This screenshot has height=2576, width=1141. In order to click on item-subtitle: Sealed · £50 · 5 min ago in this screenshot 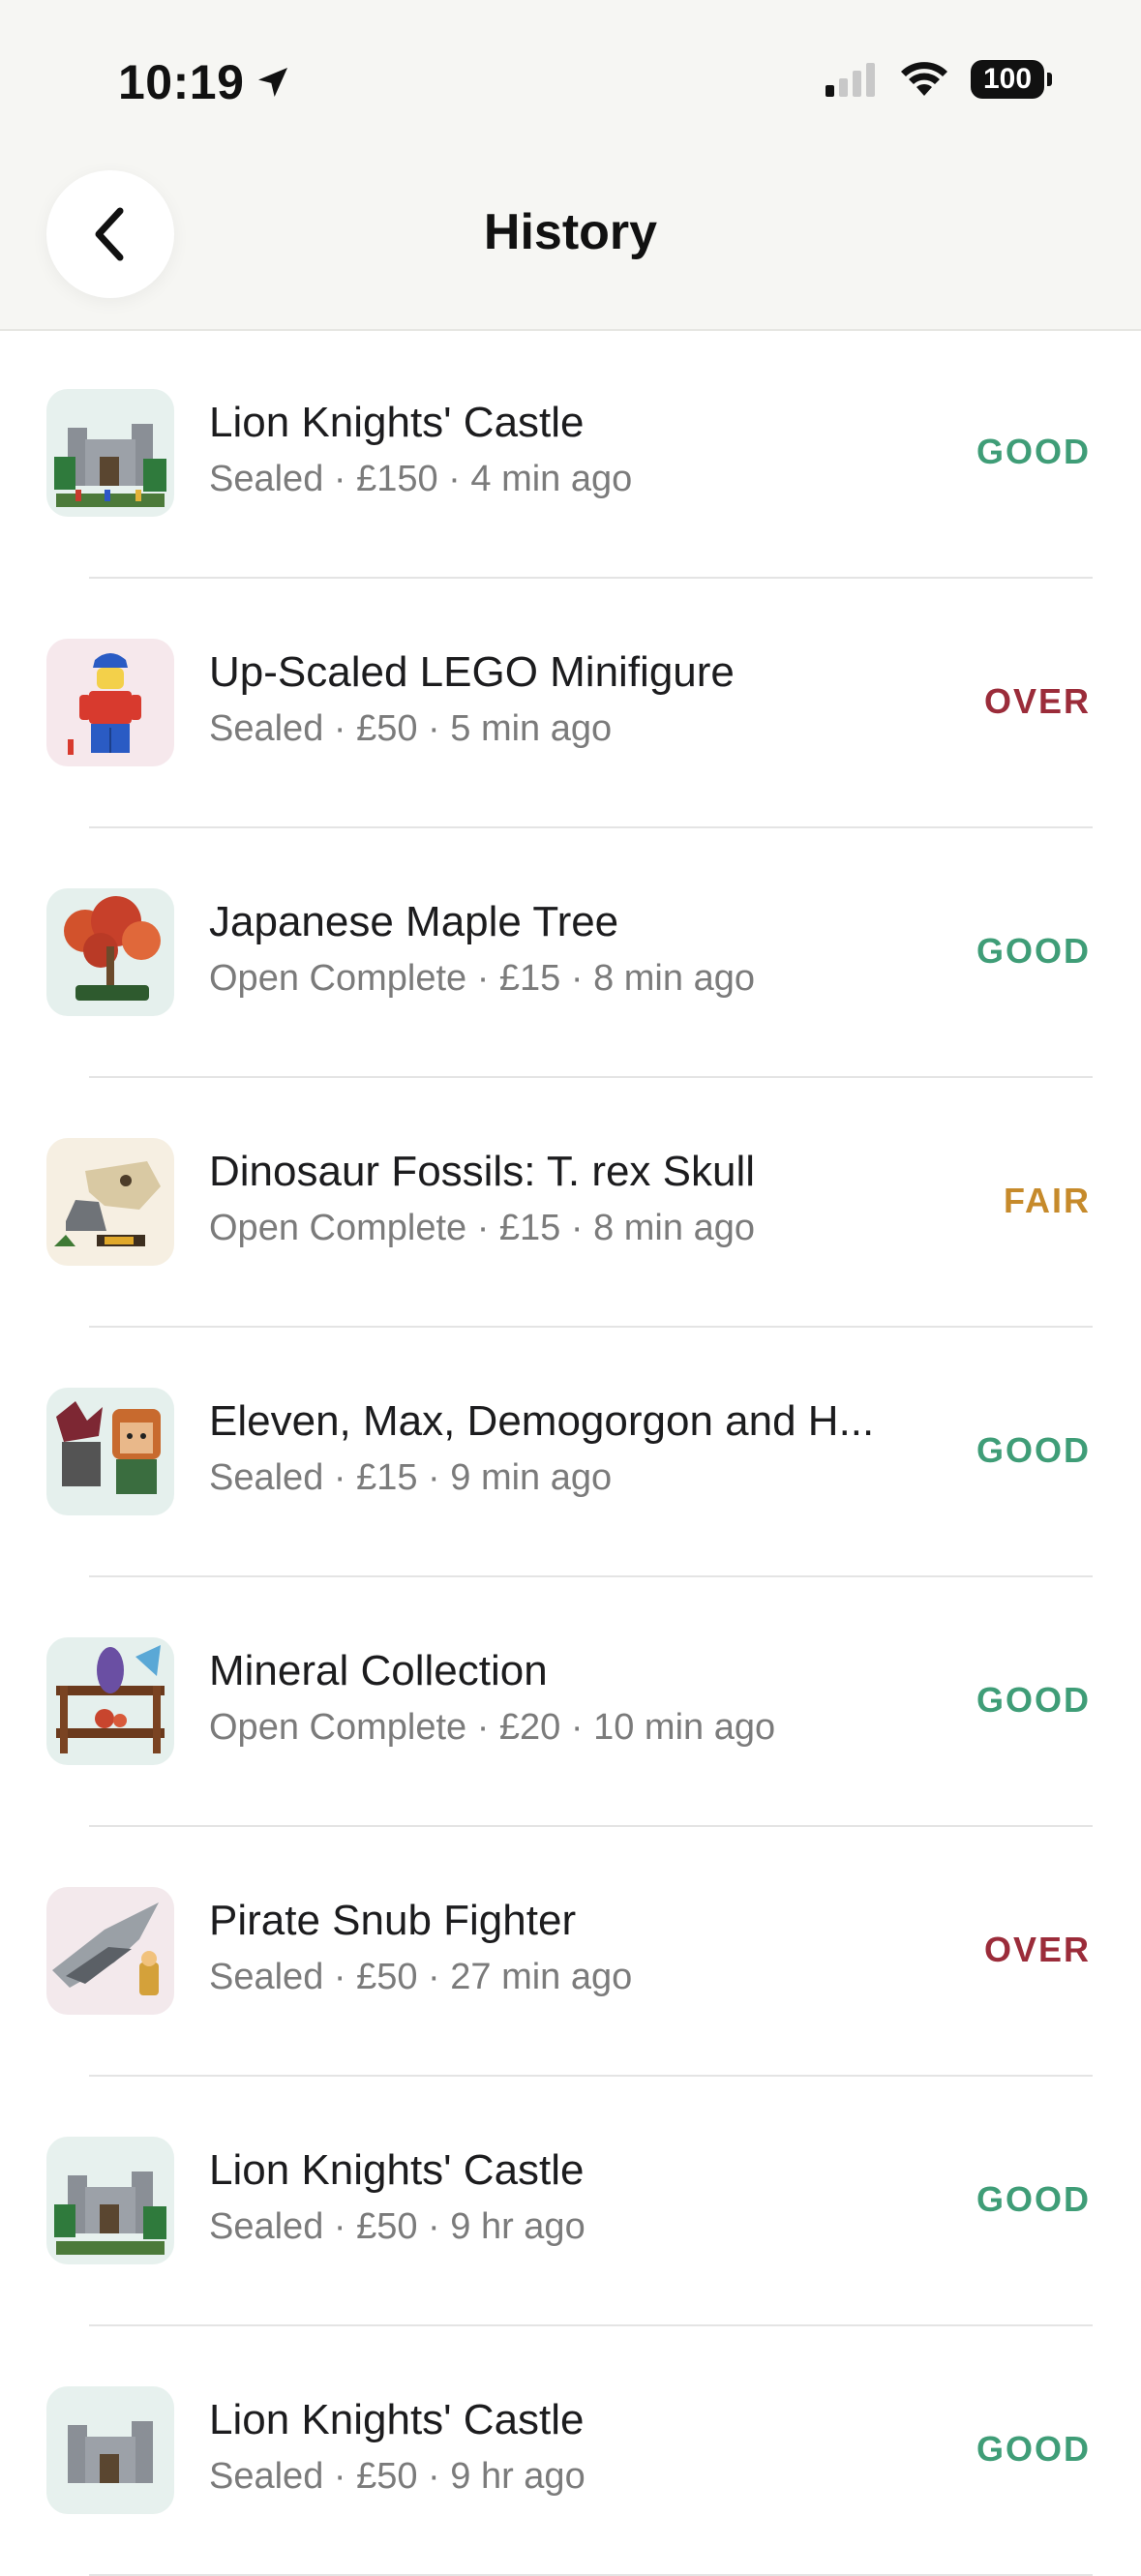, I will do `click(411, 728)`.